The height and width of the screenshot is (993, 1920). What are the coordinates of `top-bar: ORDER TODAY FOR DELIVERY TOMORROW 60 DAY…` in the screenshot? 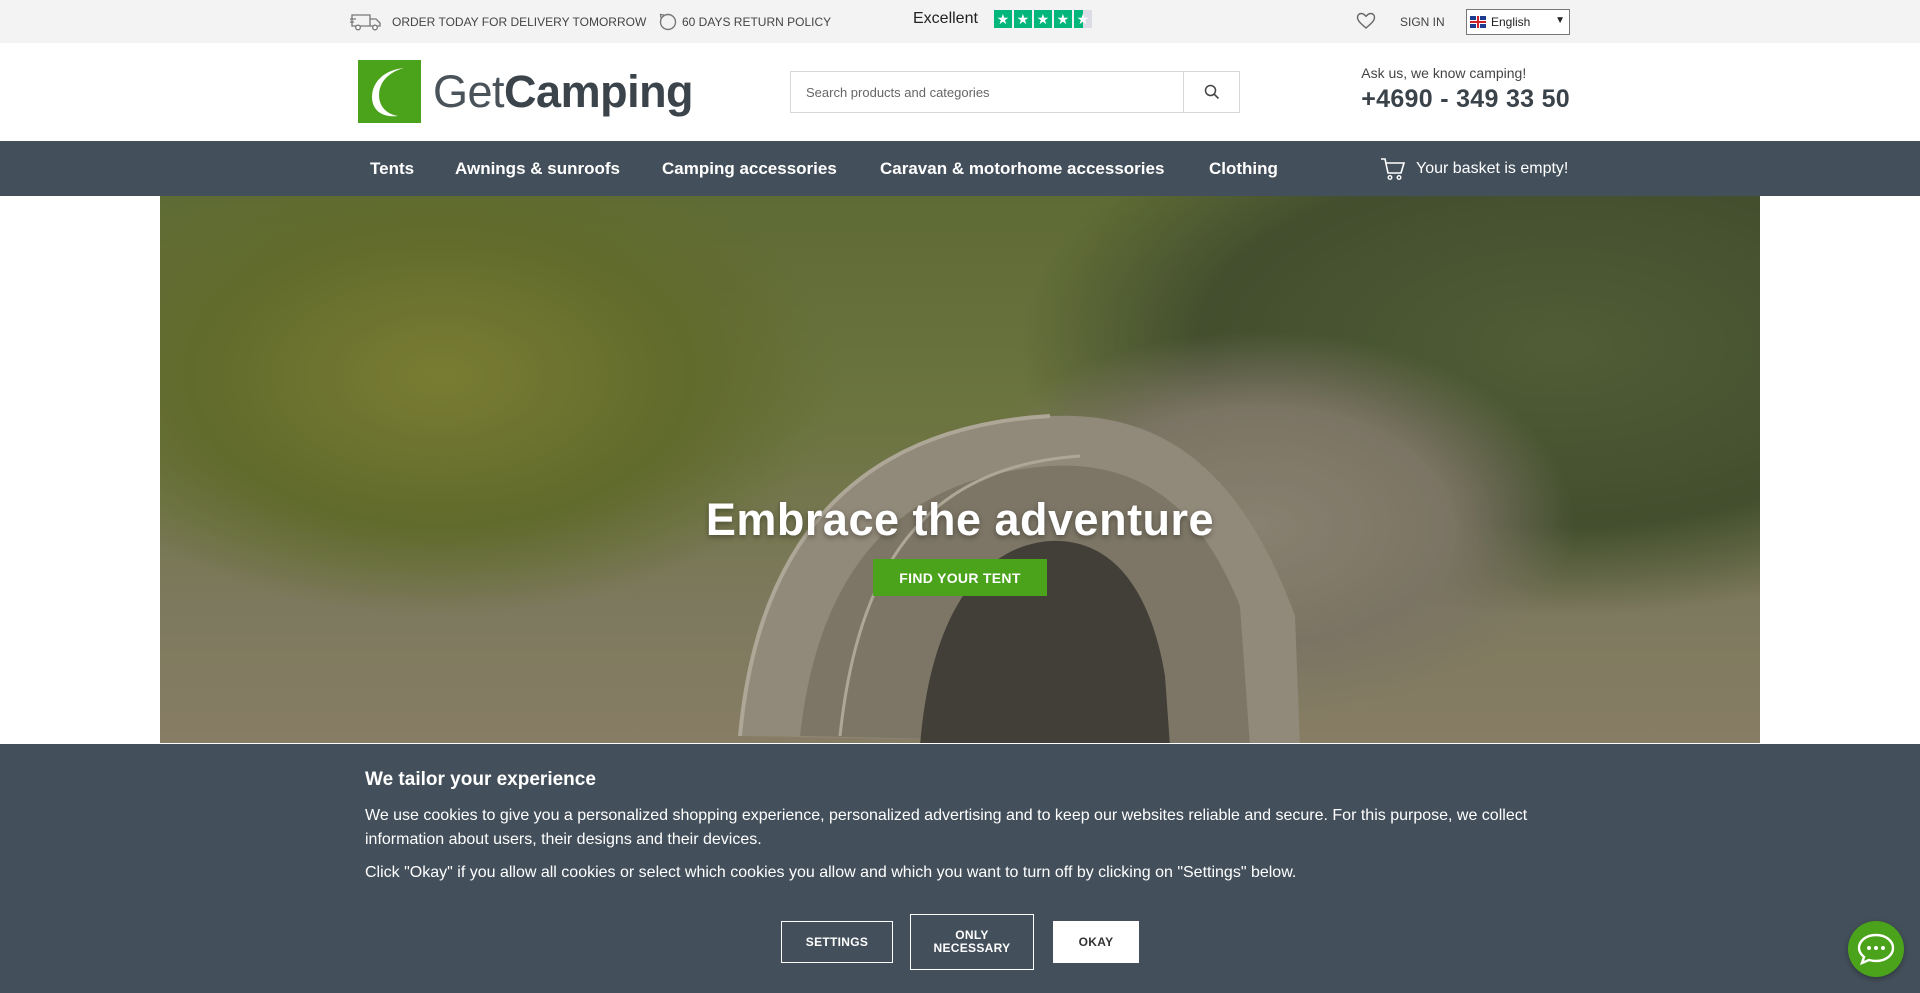 It's located at (960, 21).